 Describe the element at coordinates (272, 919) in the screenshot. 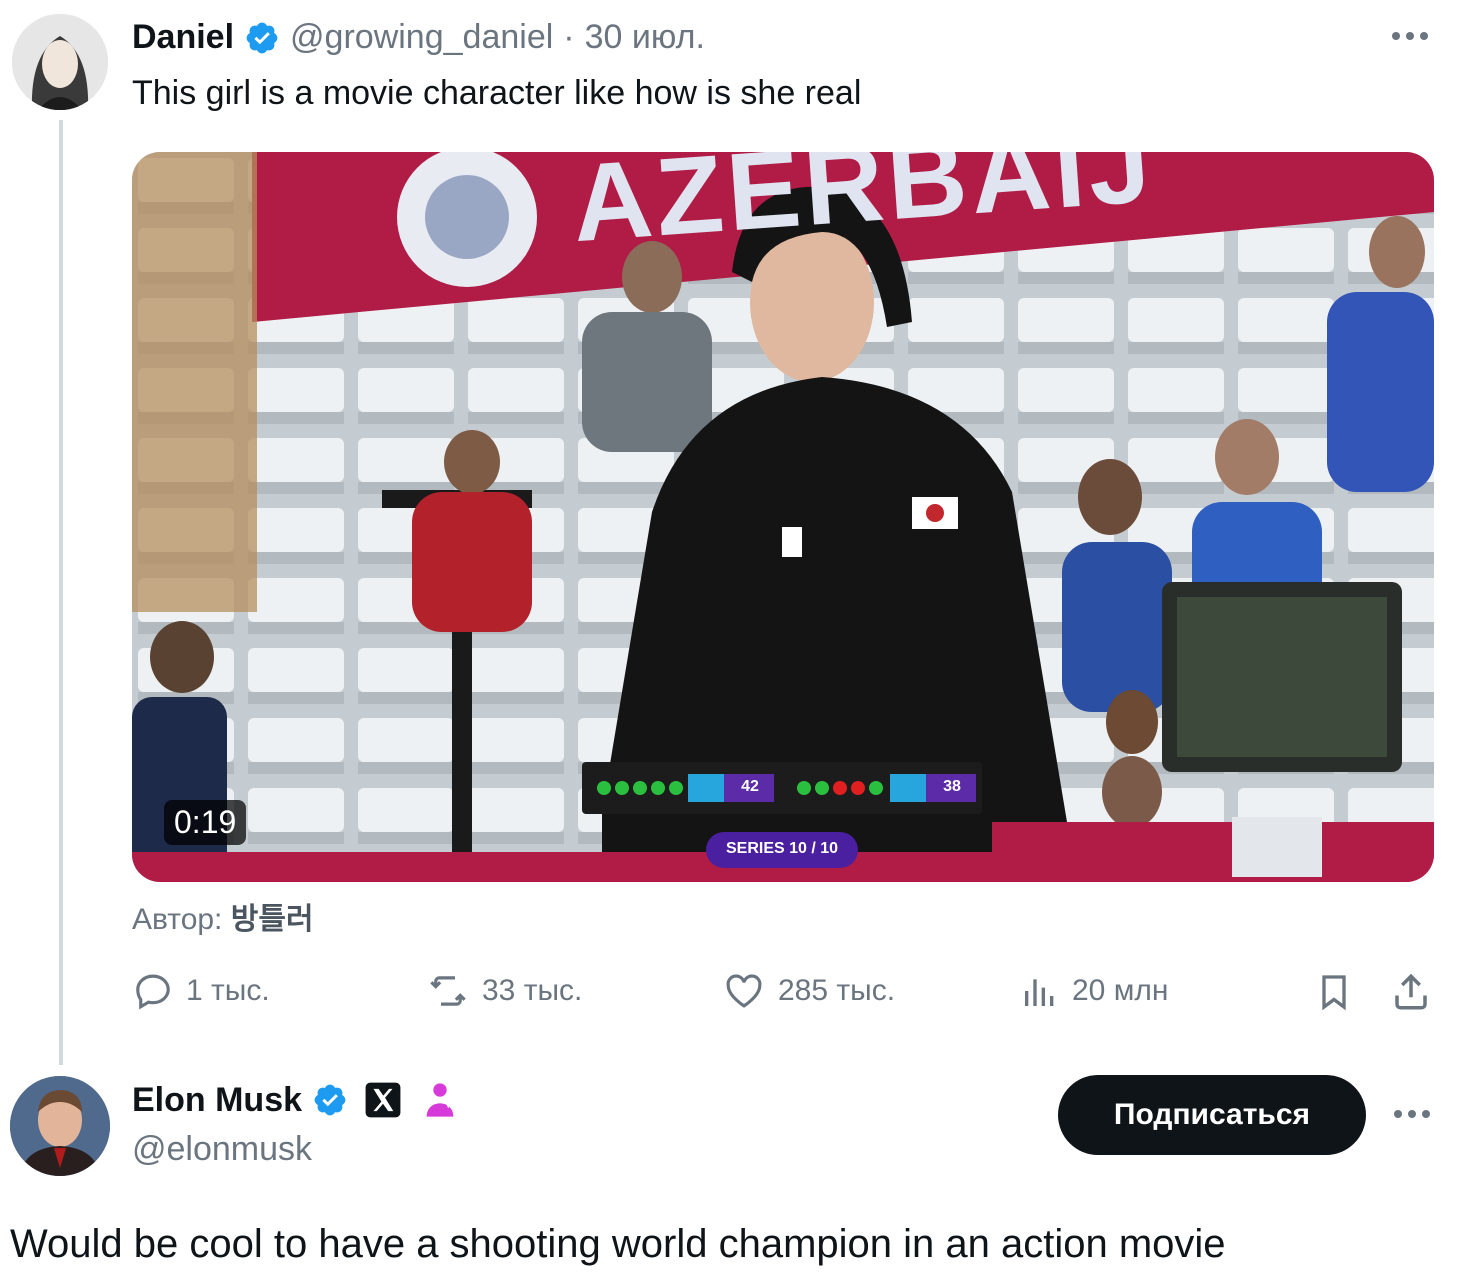

I see `credit-name: 방틀러` at that location.